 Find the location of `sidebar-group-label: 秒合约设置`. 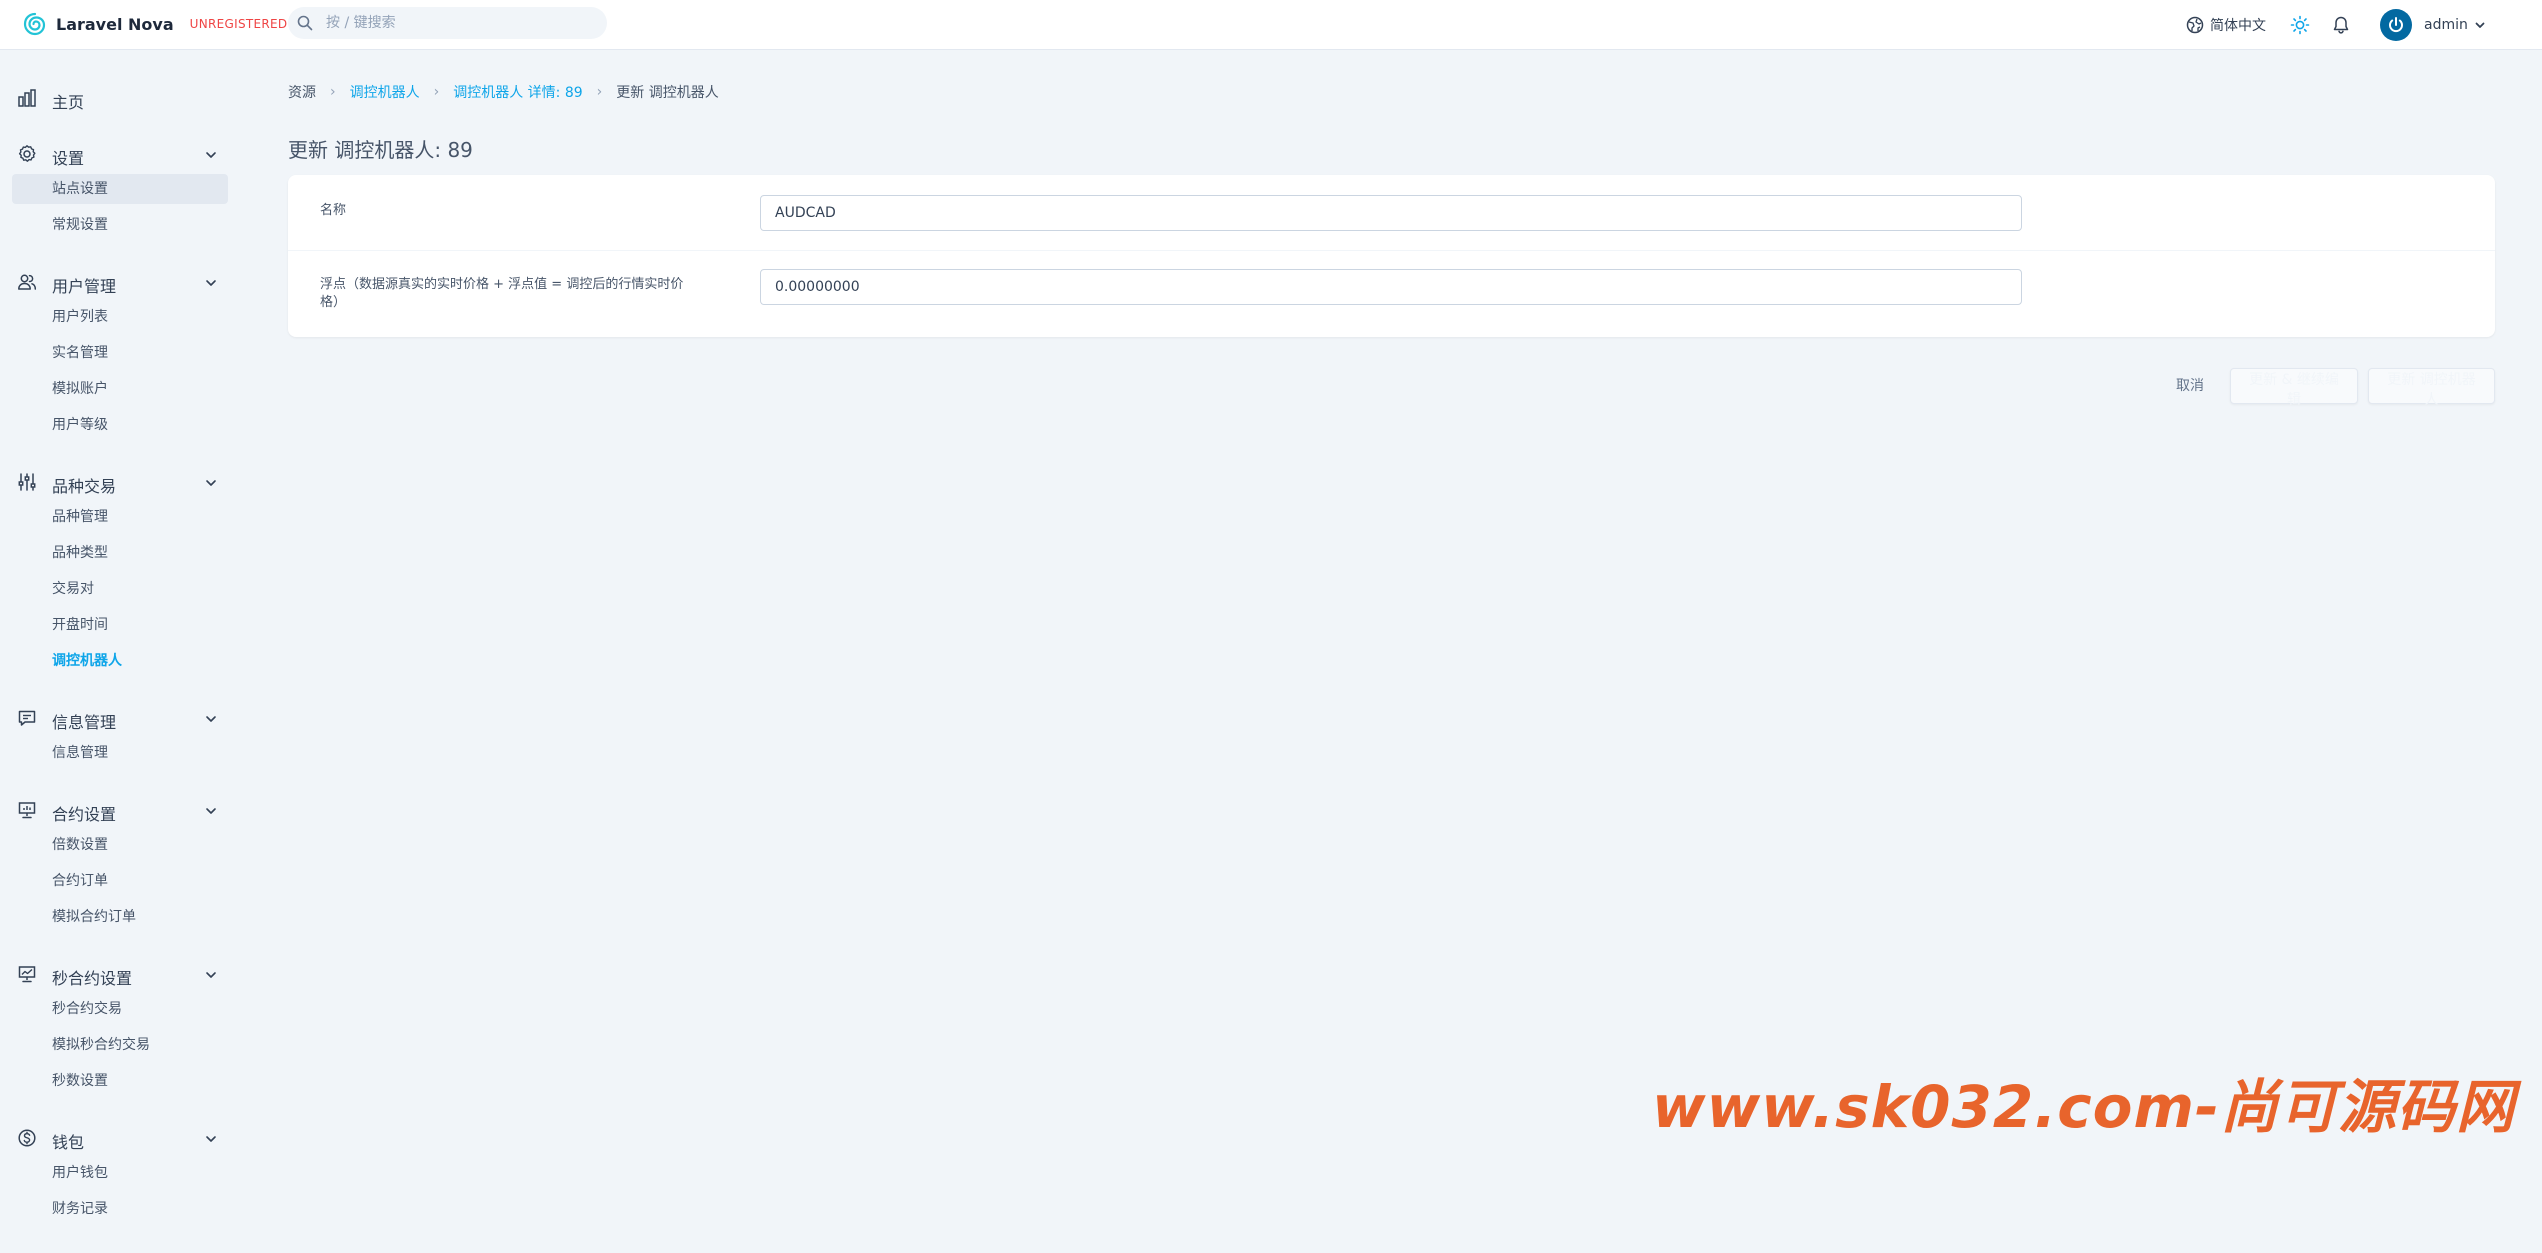

sidebar-group-label: 秒合约设置 is located at coordinates (92, 978).